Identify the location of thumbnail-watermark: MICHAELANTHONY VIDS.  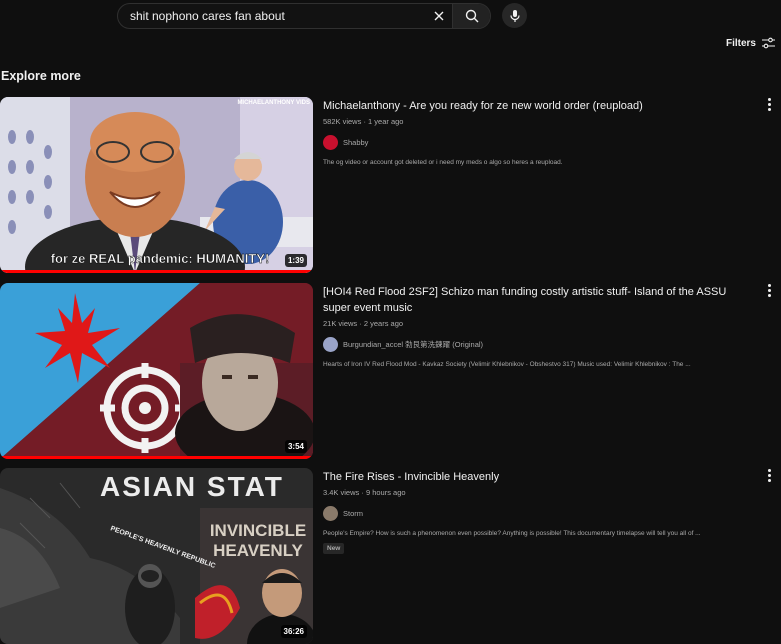
(273, 103).